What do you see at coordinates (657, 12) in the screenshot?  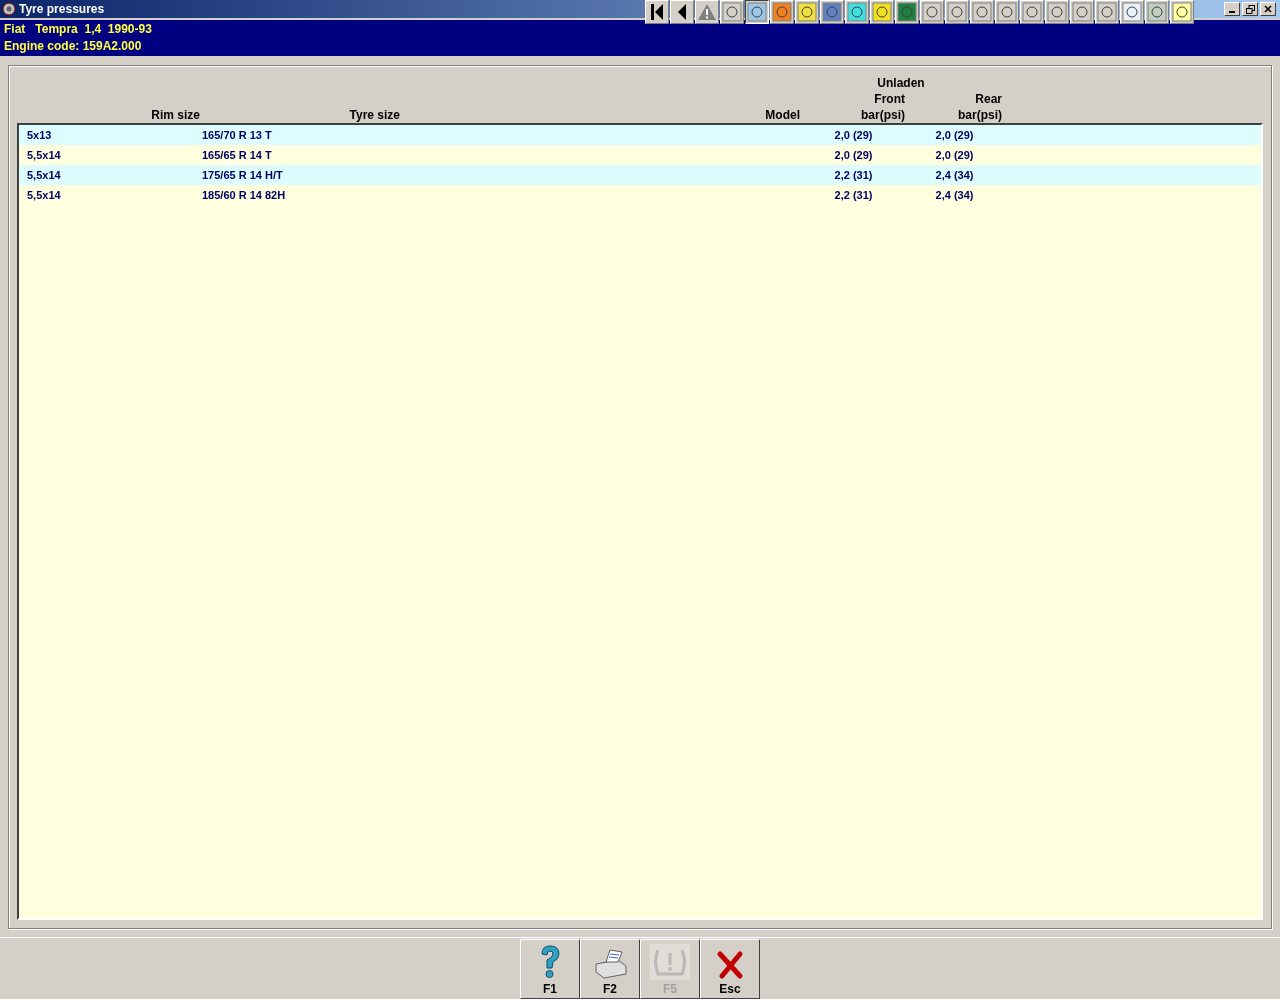 I see `first-page-icon` at bounding box center [657, 12].